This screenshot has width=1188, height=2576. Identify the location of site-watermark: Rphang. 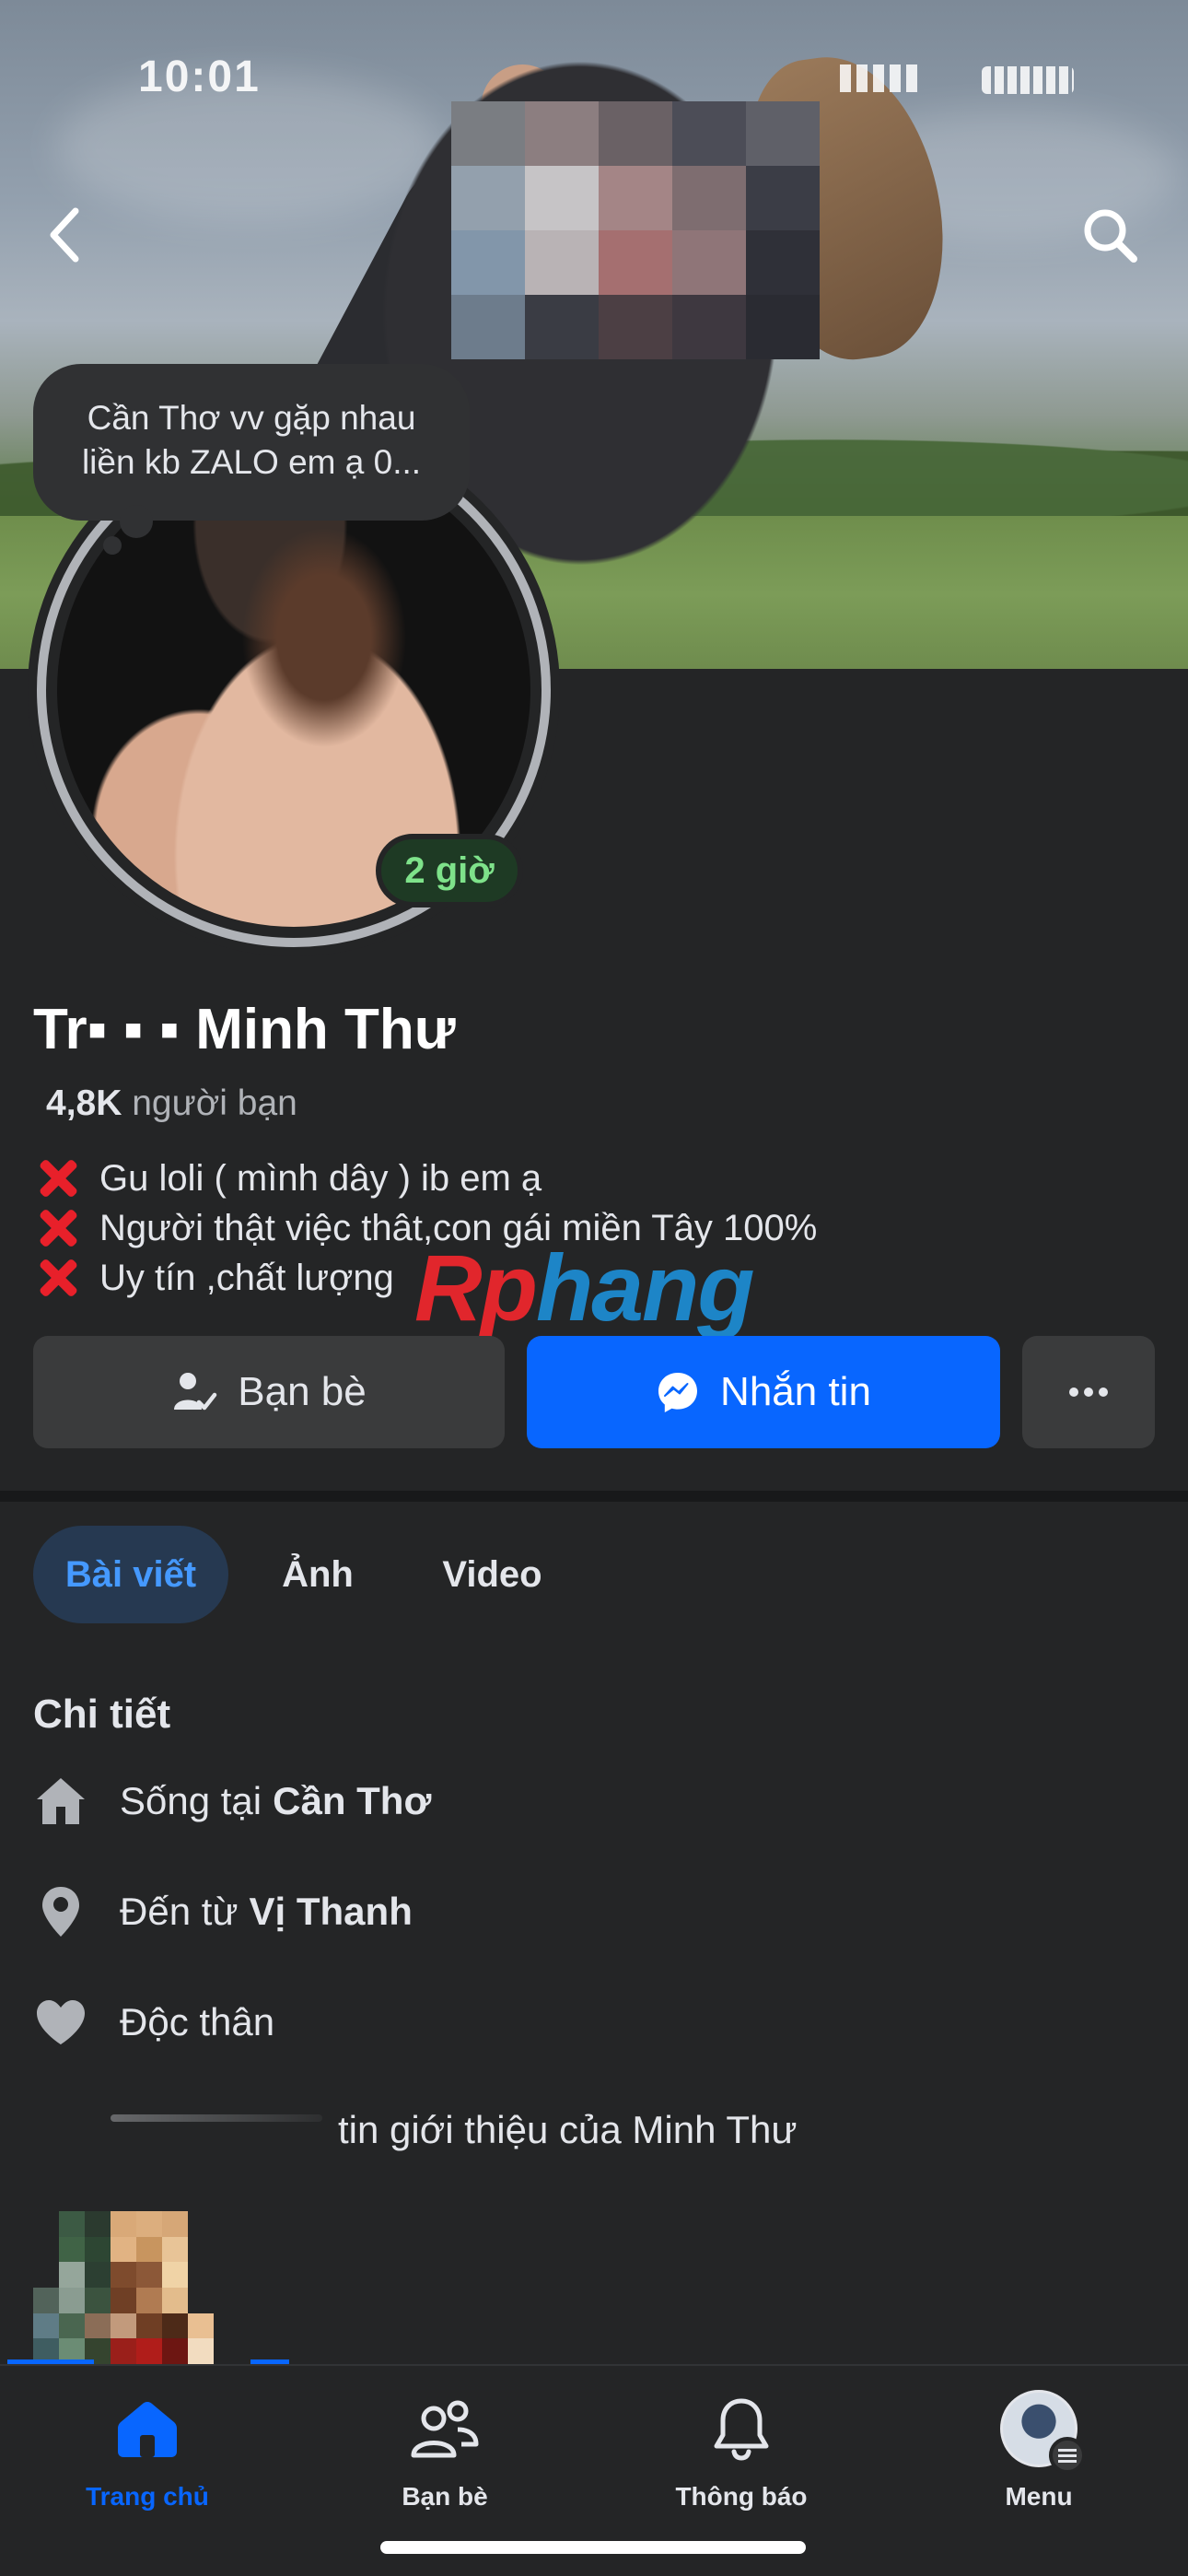
(584, 1288).